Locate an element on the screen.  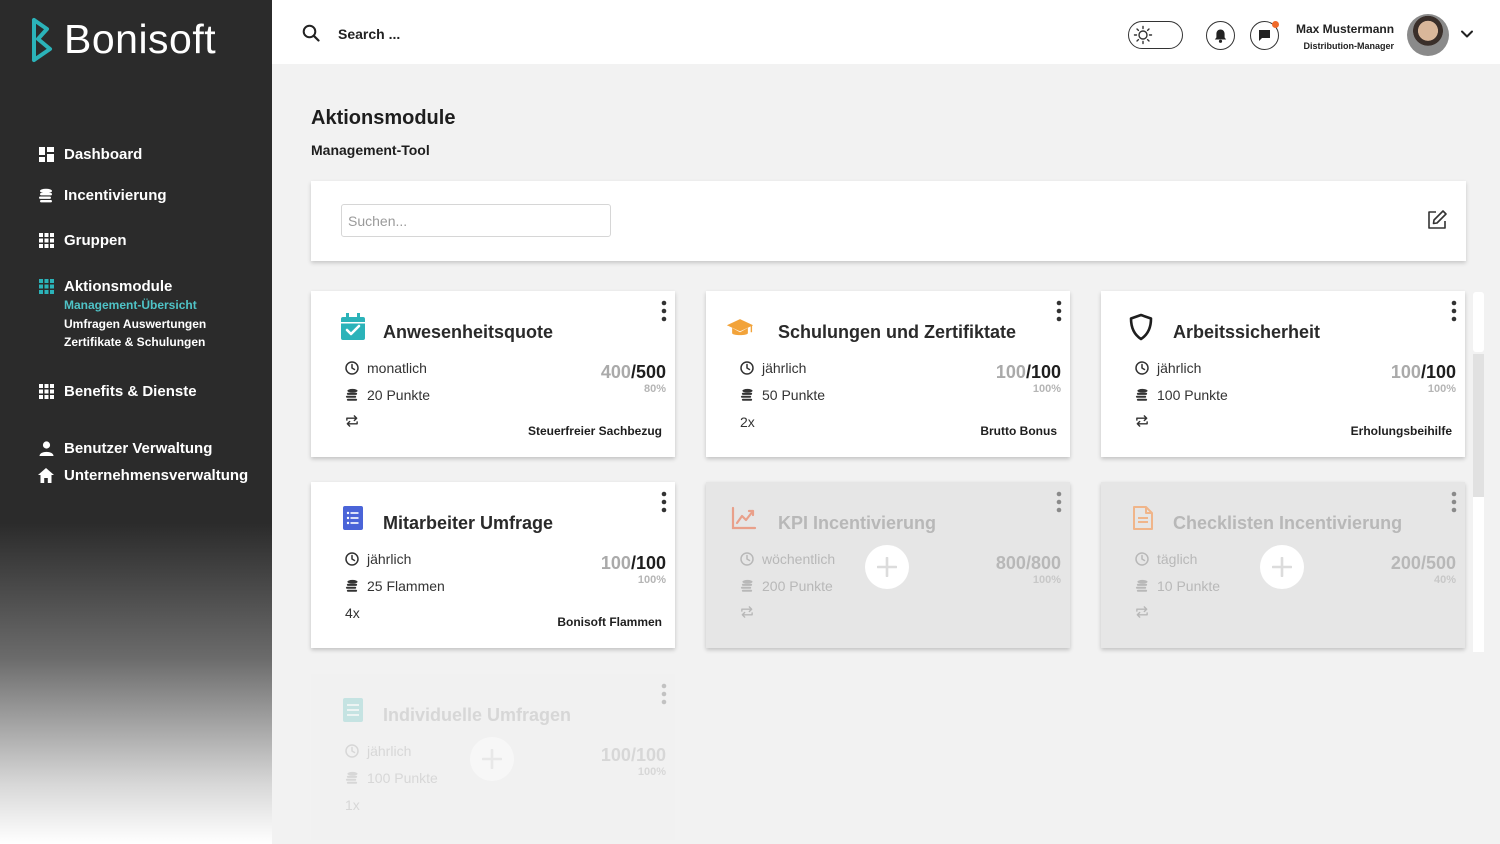
notifications-button is located at coordinates (1220, 35).